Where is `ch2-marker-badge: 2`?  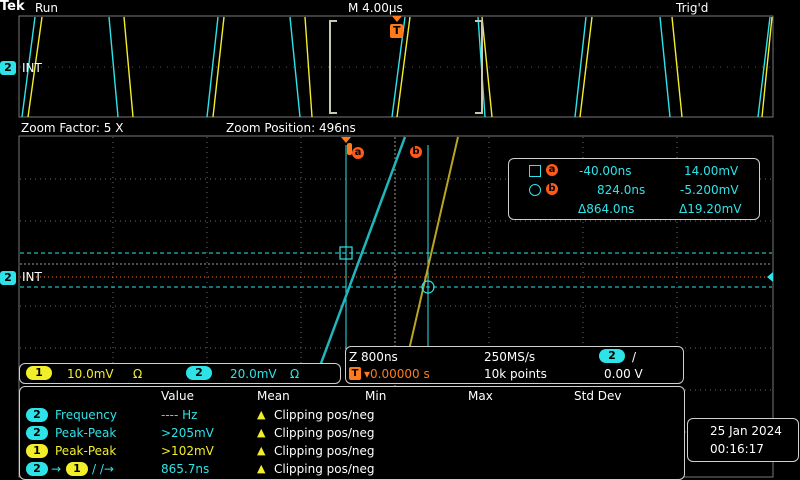
ch2-marker-badge: 2 is located at coordinates (8, 68).